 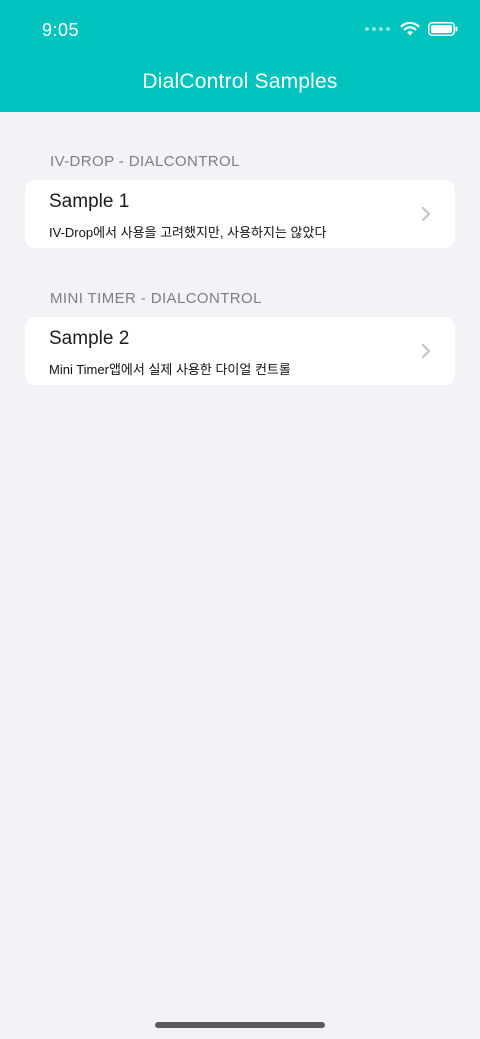 I want to click on list-item-subtitle: IV-Drop에서 사용을 고려했지만, 사용하지는 않았다, so click(x=188, y=232).